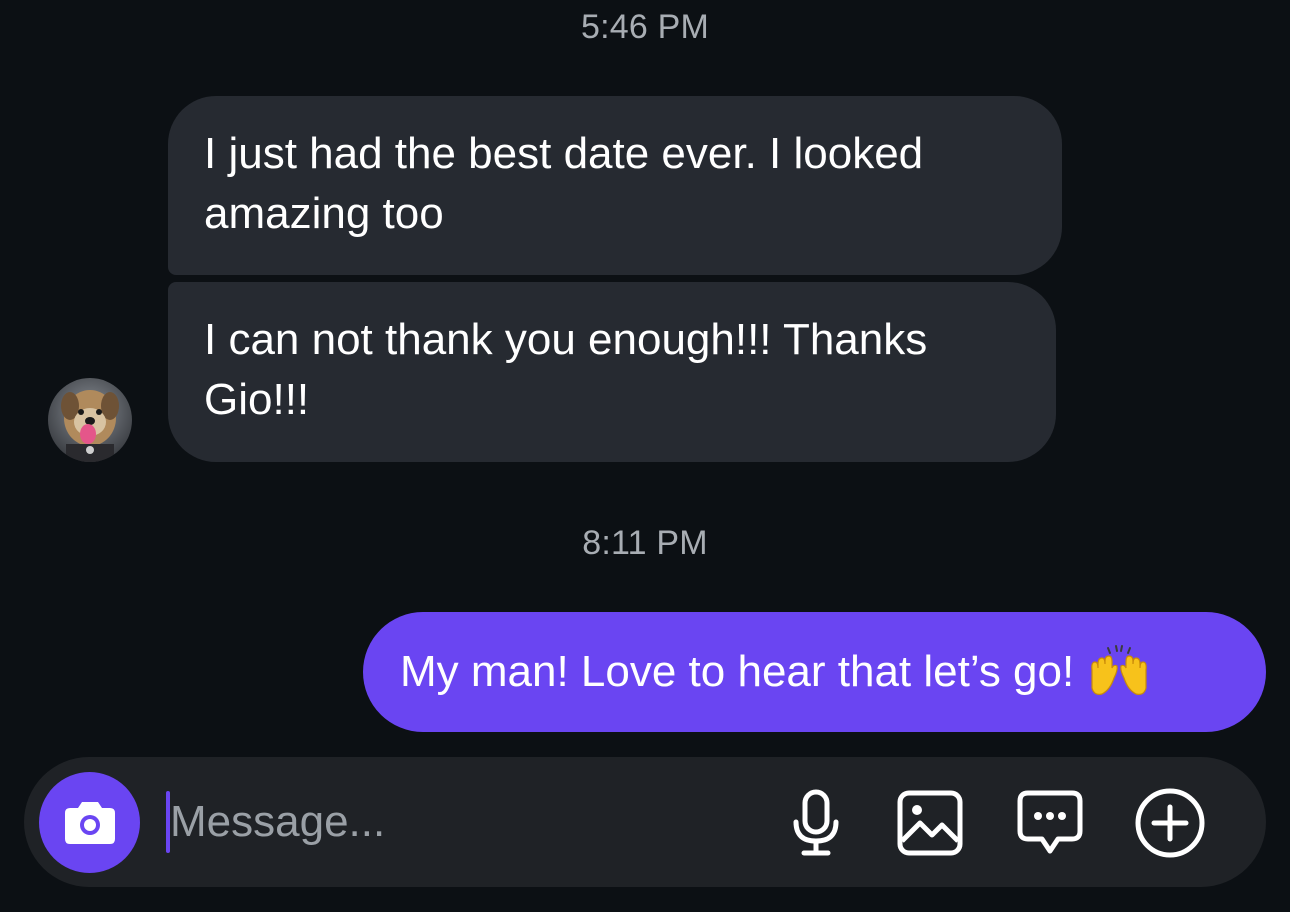 The height and width of the screenshot is (912, 1290). What do you see at coordinates (645, 27) in the screenshot?
I see `timestamp: 5:46 PM` at bounding box center [645, 27].